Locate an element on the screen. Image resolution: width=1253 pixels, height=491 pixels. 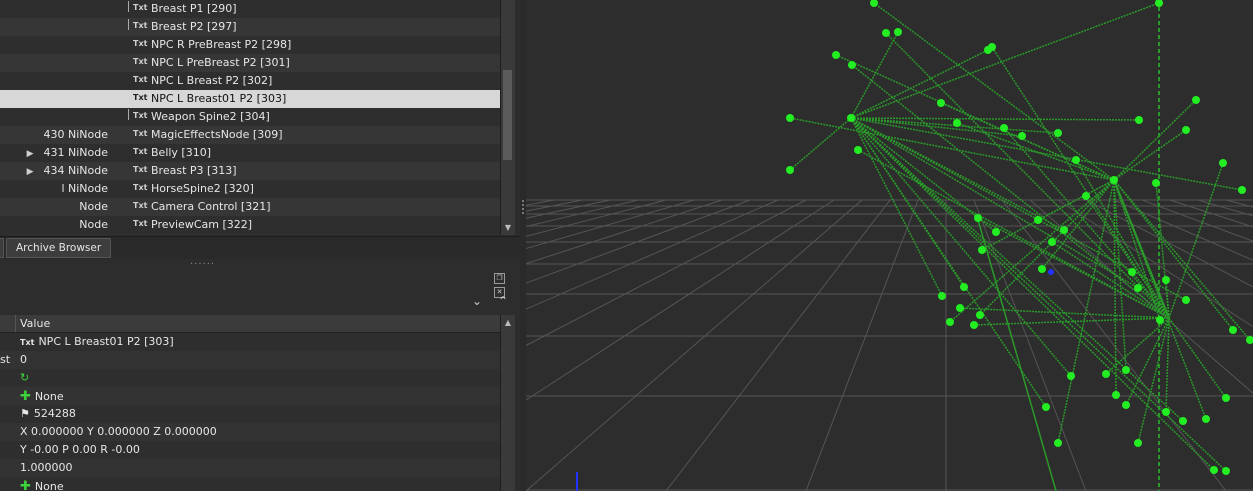
node-name: MagicEffectsNode [309] is located at coordinates (217, 134).